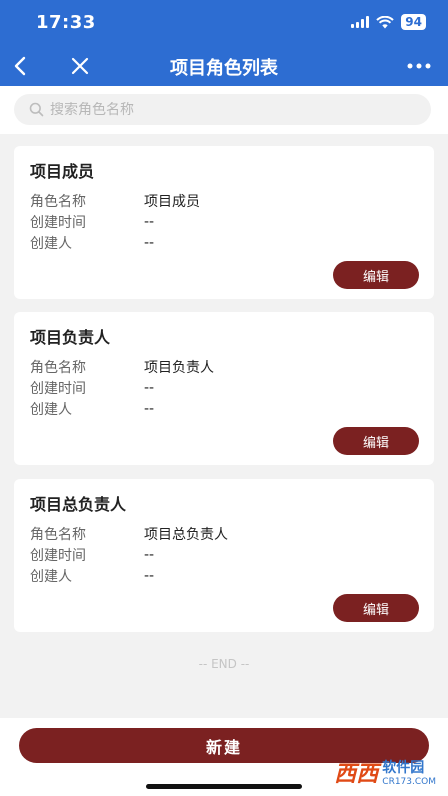  I want to click on role-name-value: 项目负责人, so click(179, 367).